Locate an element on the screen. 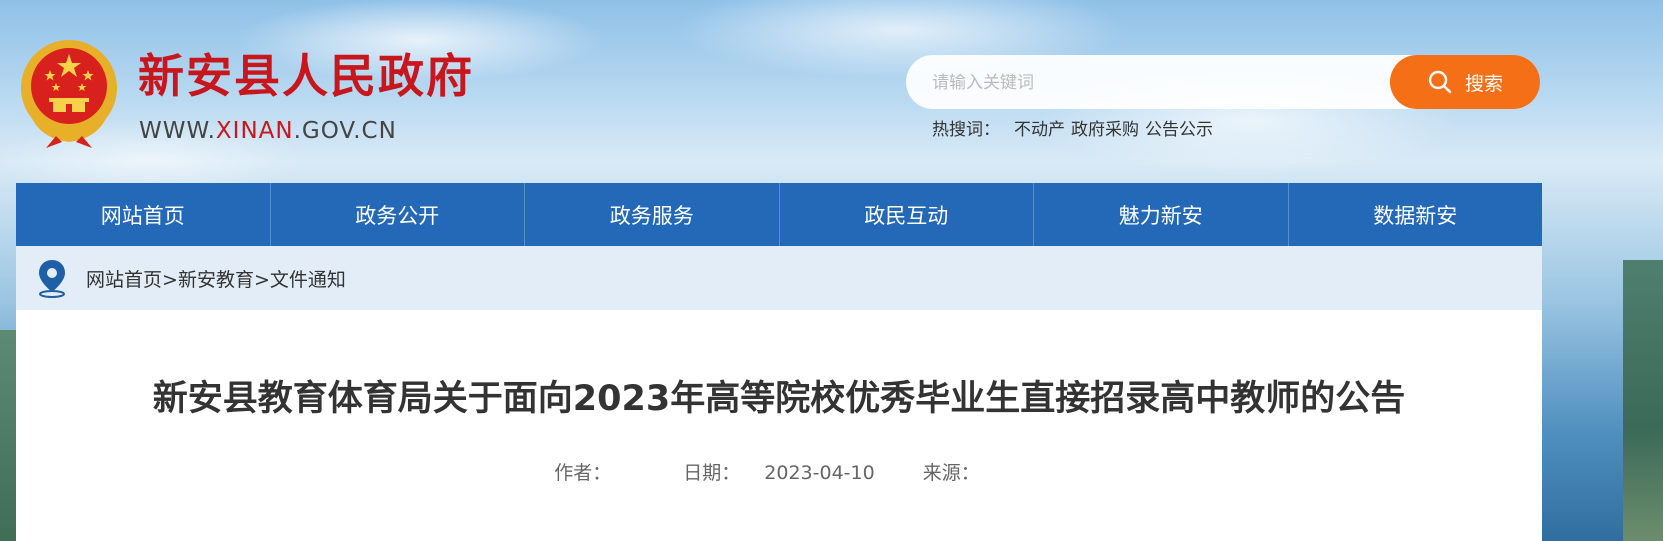  nav-item-charm-xinan: 魅力新安 is located at coordinates (1161, 214).